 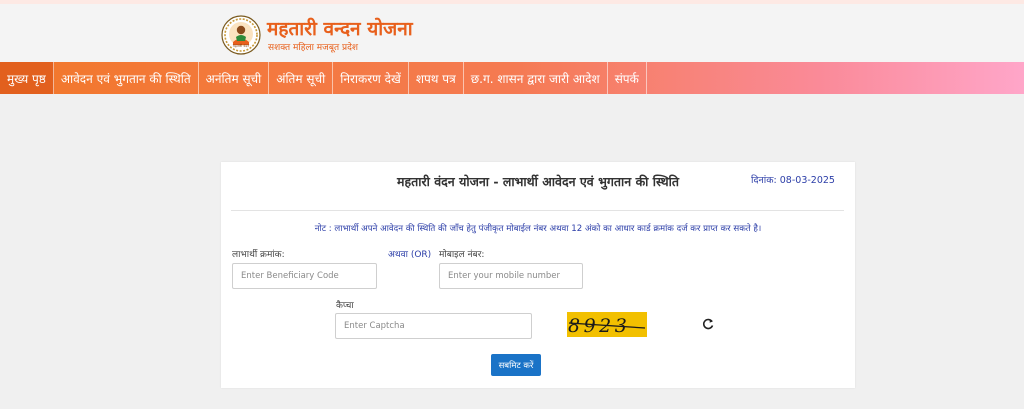 What do you see at coordinates (516, 365) in the screenshot?
I see `submit-button: सबमिट करें` at bounding box center [516, 365].